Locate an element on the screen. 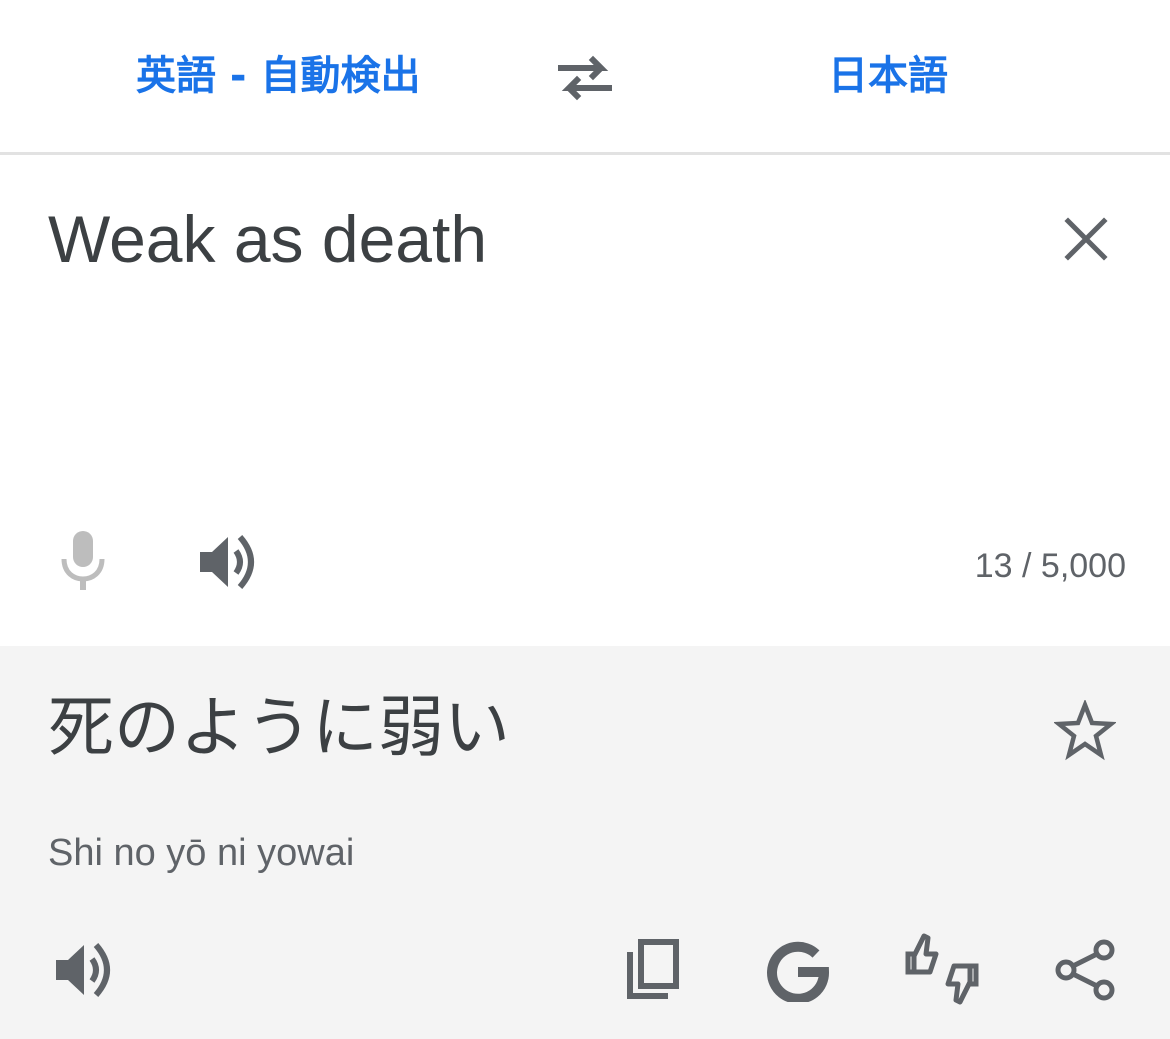 The width and height of the screenshot is (1170, 1039). star-icon is located at coordinates (1085, 730).